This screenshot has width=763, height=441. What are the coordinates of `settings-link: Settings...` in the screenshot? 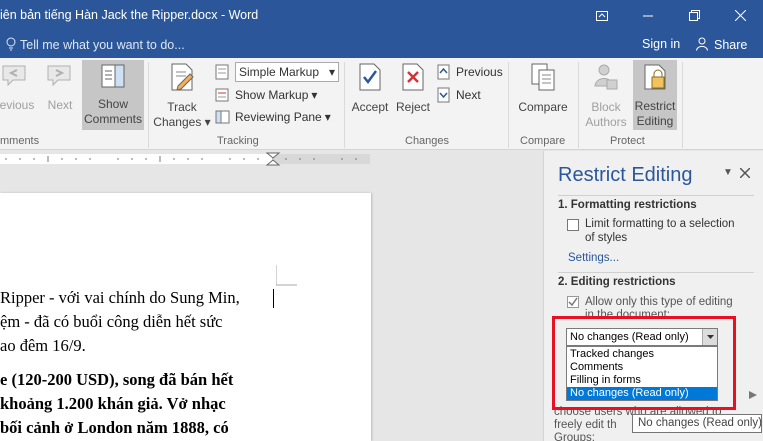 It's located at (593, 258).